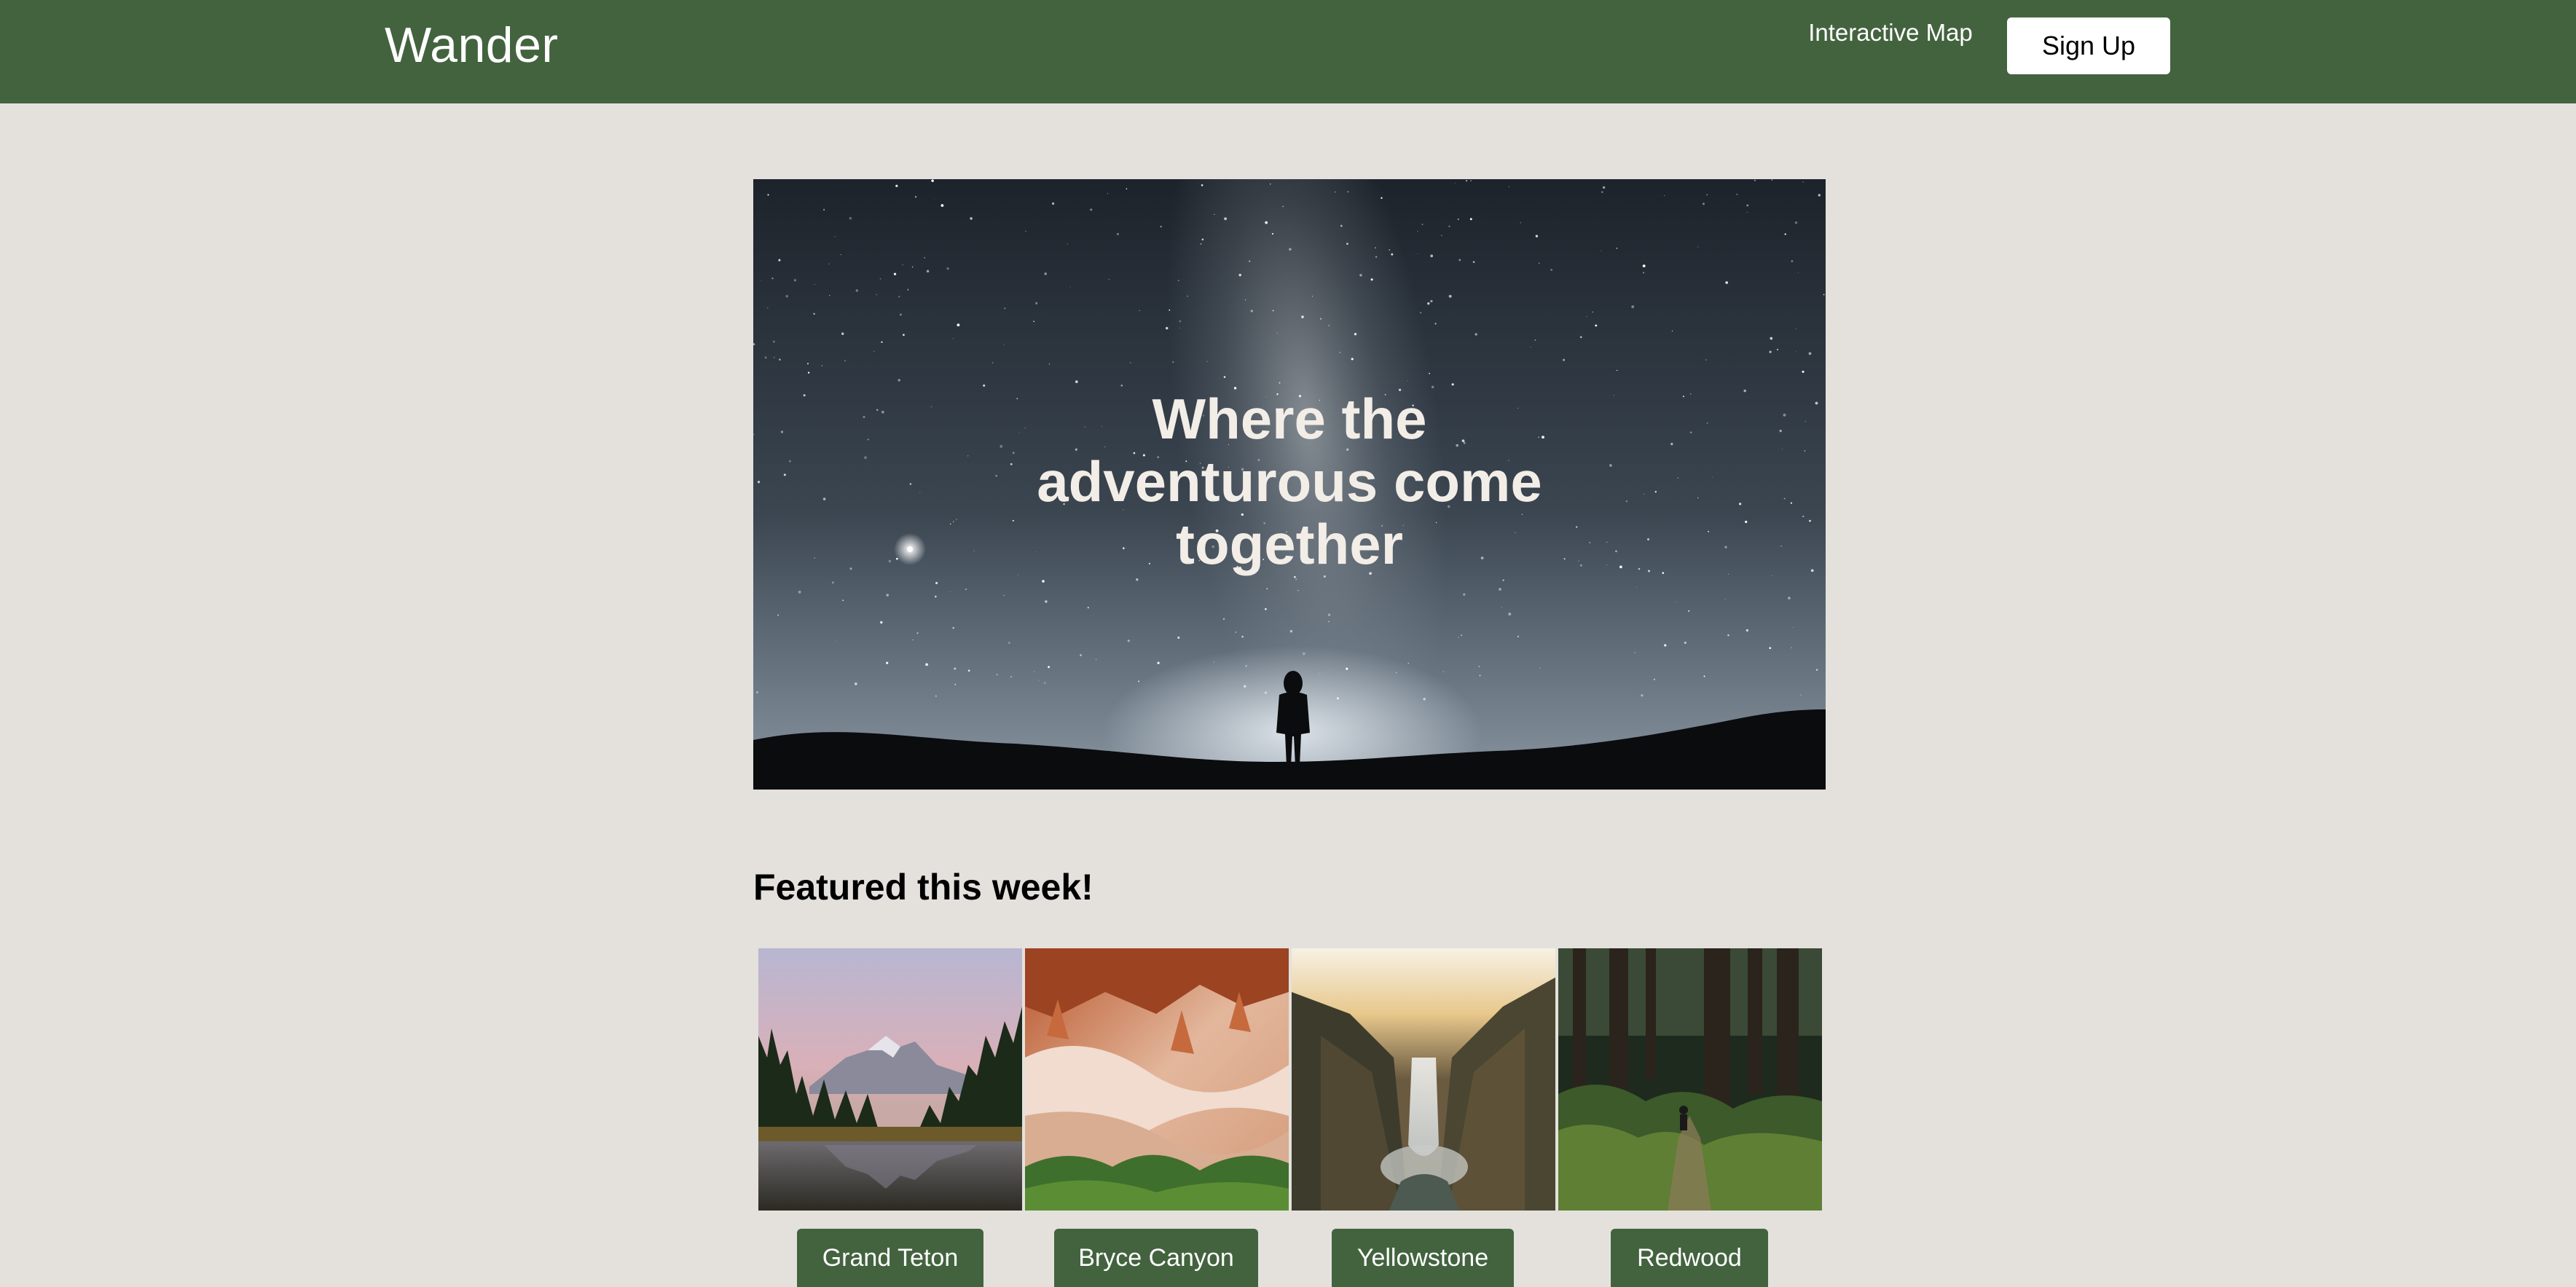 This screenshot has width=2576, height=1287. I want to click on featured-heading: Featured this week!, so click(923, 887).